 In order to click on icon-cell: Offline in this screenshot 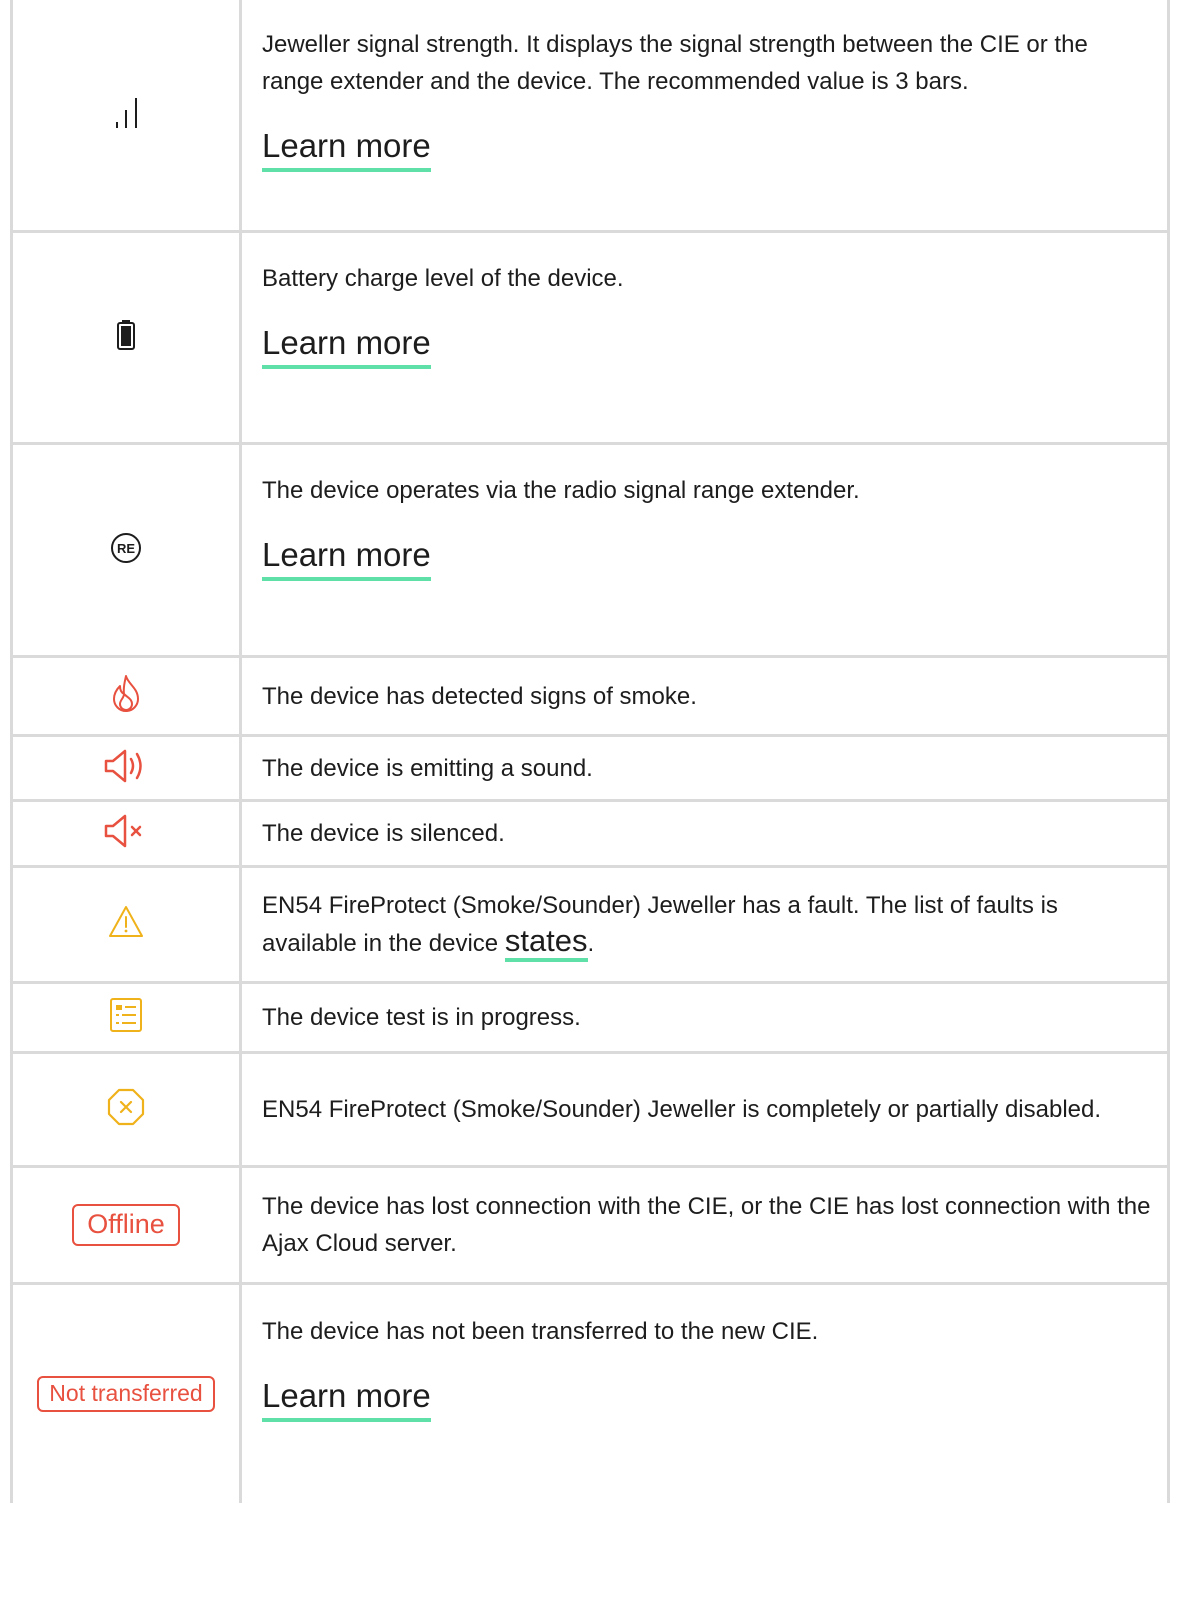, I will do `click(127, 1225)`.